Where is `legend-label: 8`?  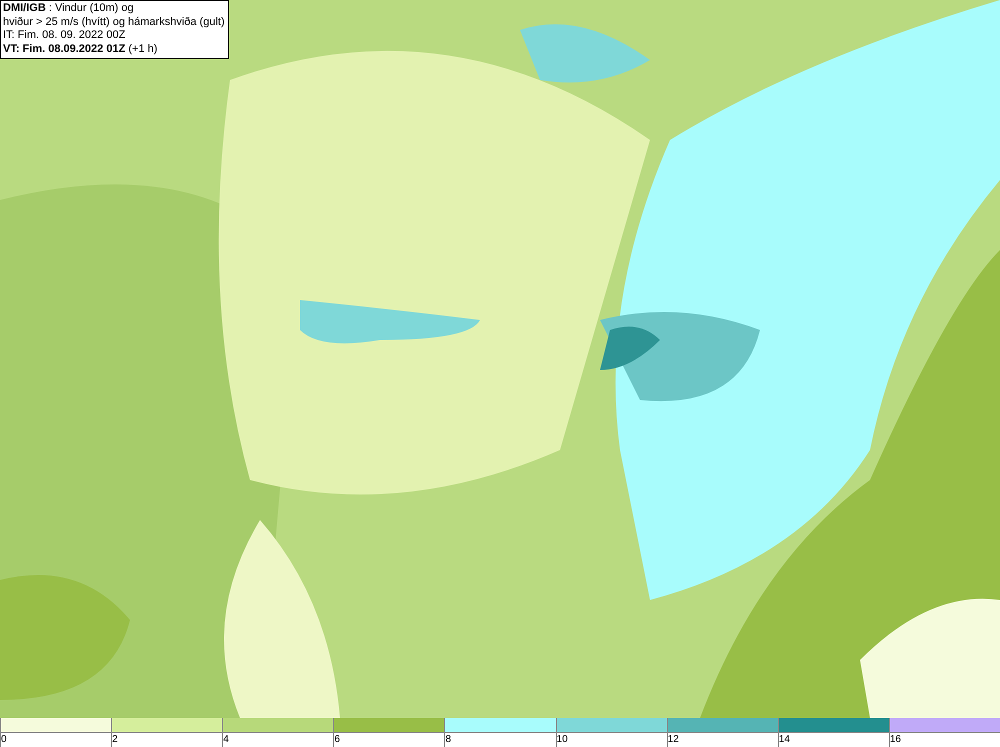 legend-label: 8 is located at coordinates (448, 739).